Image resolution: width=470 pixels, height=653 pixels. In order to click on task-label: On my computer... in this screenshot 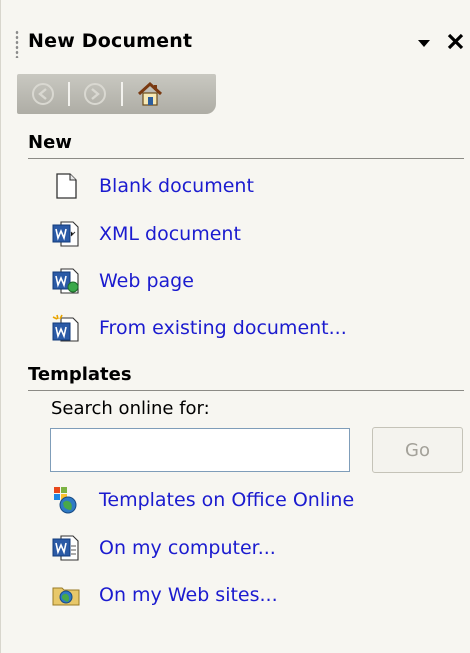, I will do `click(187, 548)`.